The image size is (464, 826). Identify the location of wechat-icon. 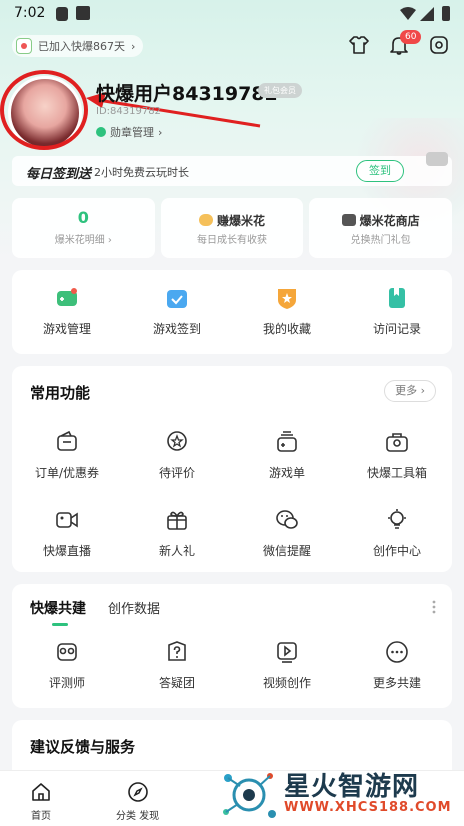
(287, 519).